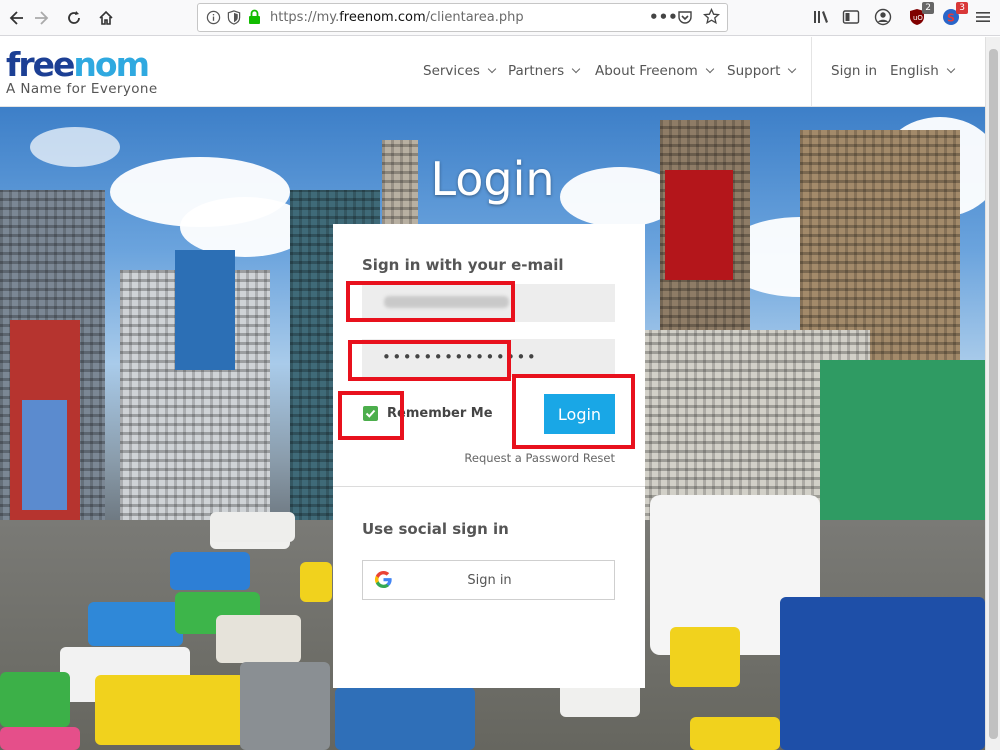 Image resolution: width=1000 pixels, height=750 pixels. Describe the element at coordinates (492, 179) in the screenshot. I see `page-title: Login` at that location.